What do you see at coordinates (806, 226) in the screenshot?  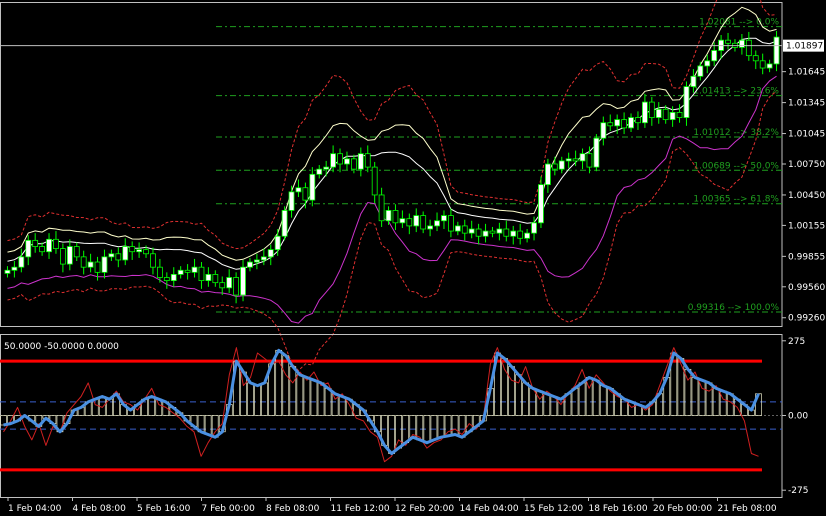 I see `price-tick-label: 1.00155` at bounding box center [806, 226].